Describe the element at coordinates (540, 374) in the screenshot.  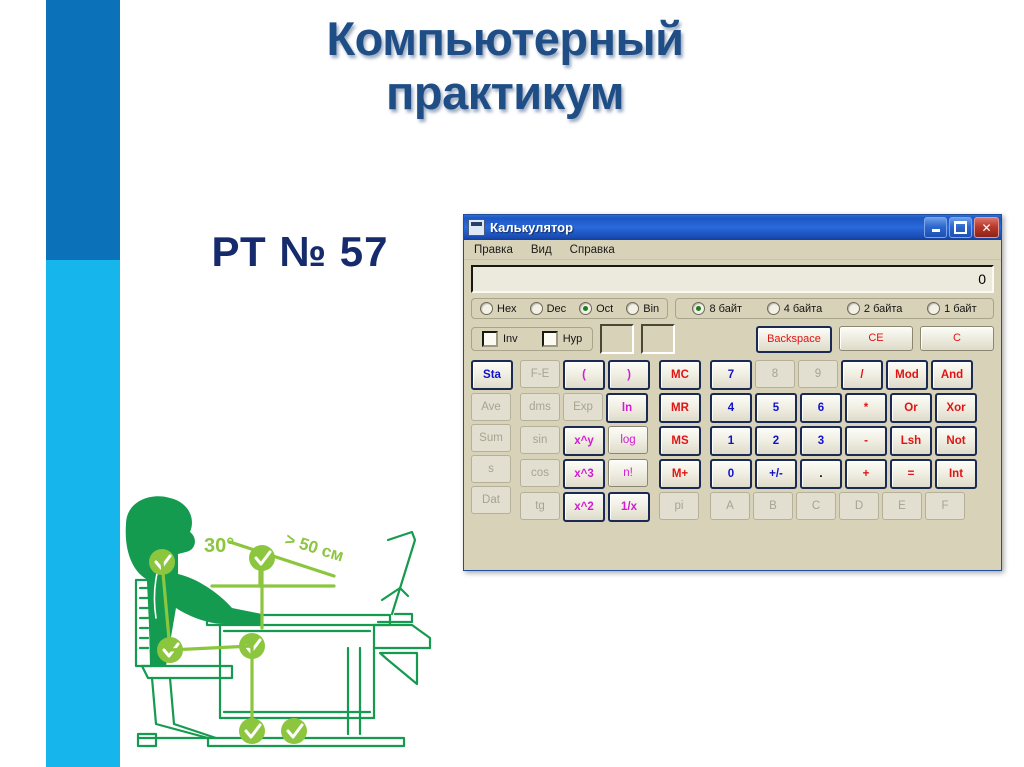
I see `key-f-e: F-E` at that location.